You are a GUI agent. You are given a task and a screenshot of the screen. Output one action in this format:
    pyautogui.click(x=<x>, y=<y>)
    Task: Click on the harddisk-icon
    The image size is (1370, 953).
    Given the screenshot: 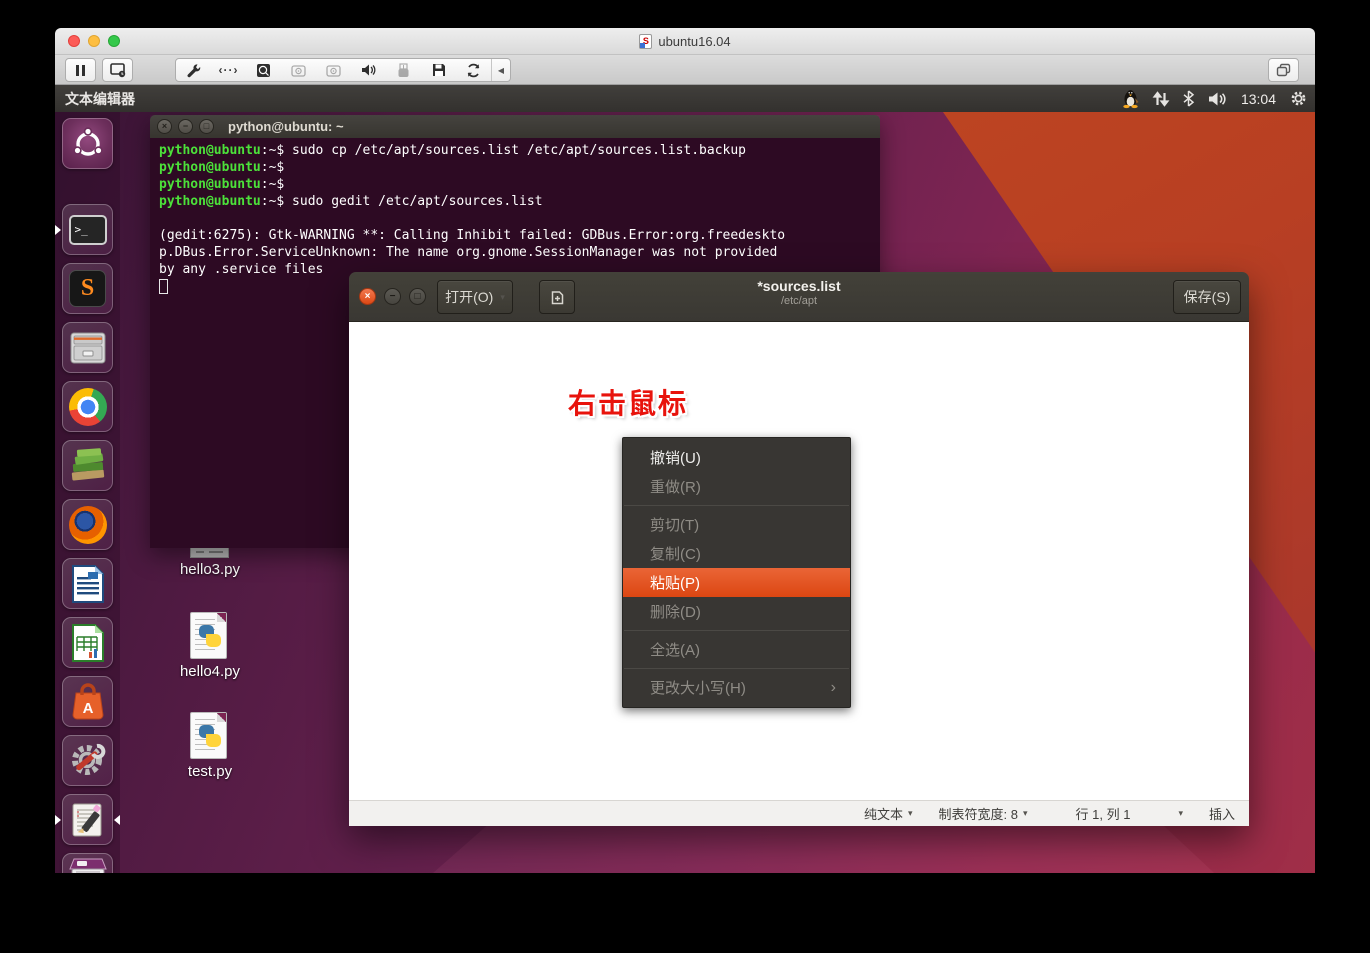 What is the action you would take?
    pyautogui.click(x=263, y=70)
    